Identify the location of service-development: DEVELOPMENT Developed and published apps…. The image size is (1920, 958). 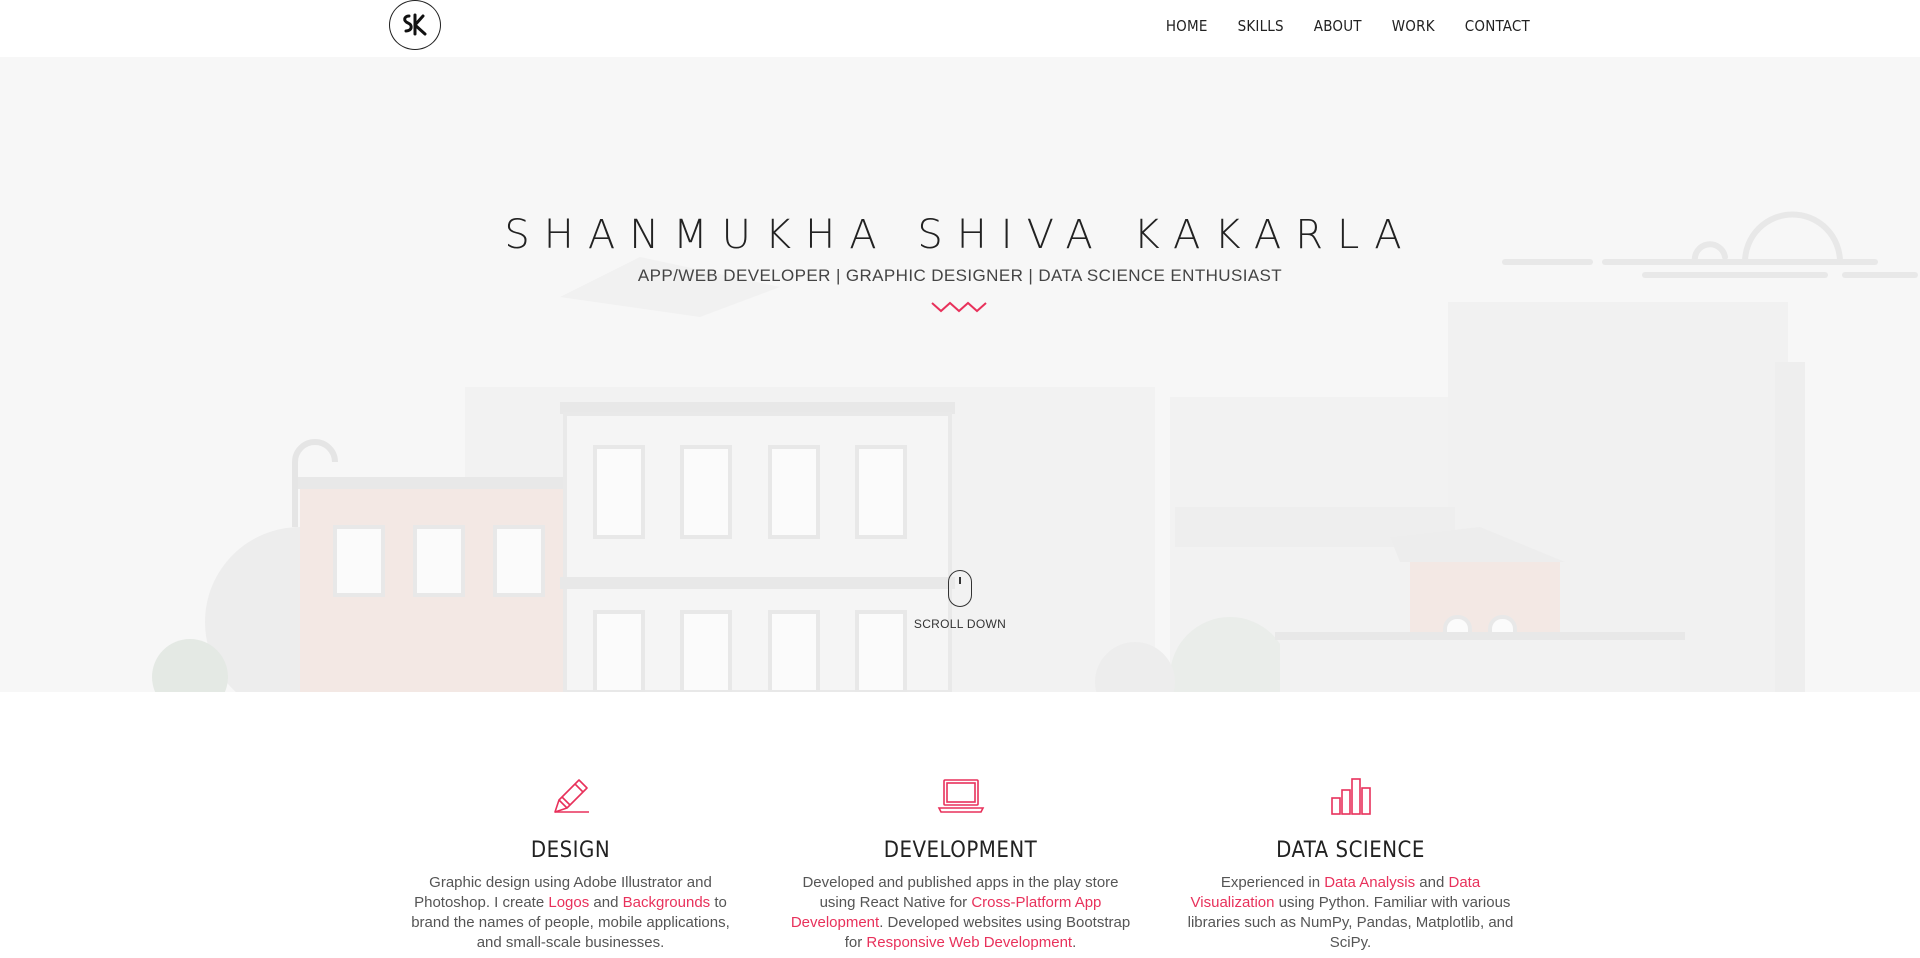
(960, 863).